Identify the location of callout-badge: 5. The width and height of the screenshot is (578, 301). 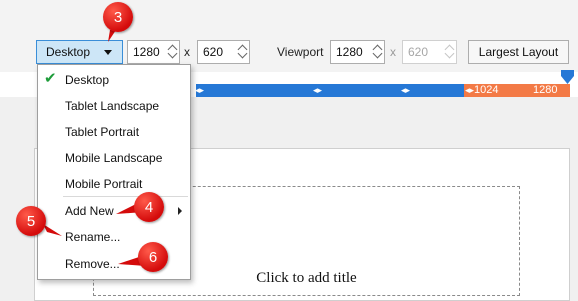
(31, 221).